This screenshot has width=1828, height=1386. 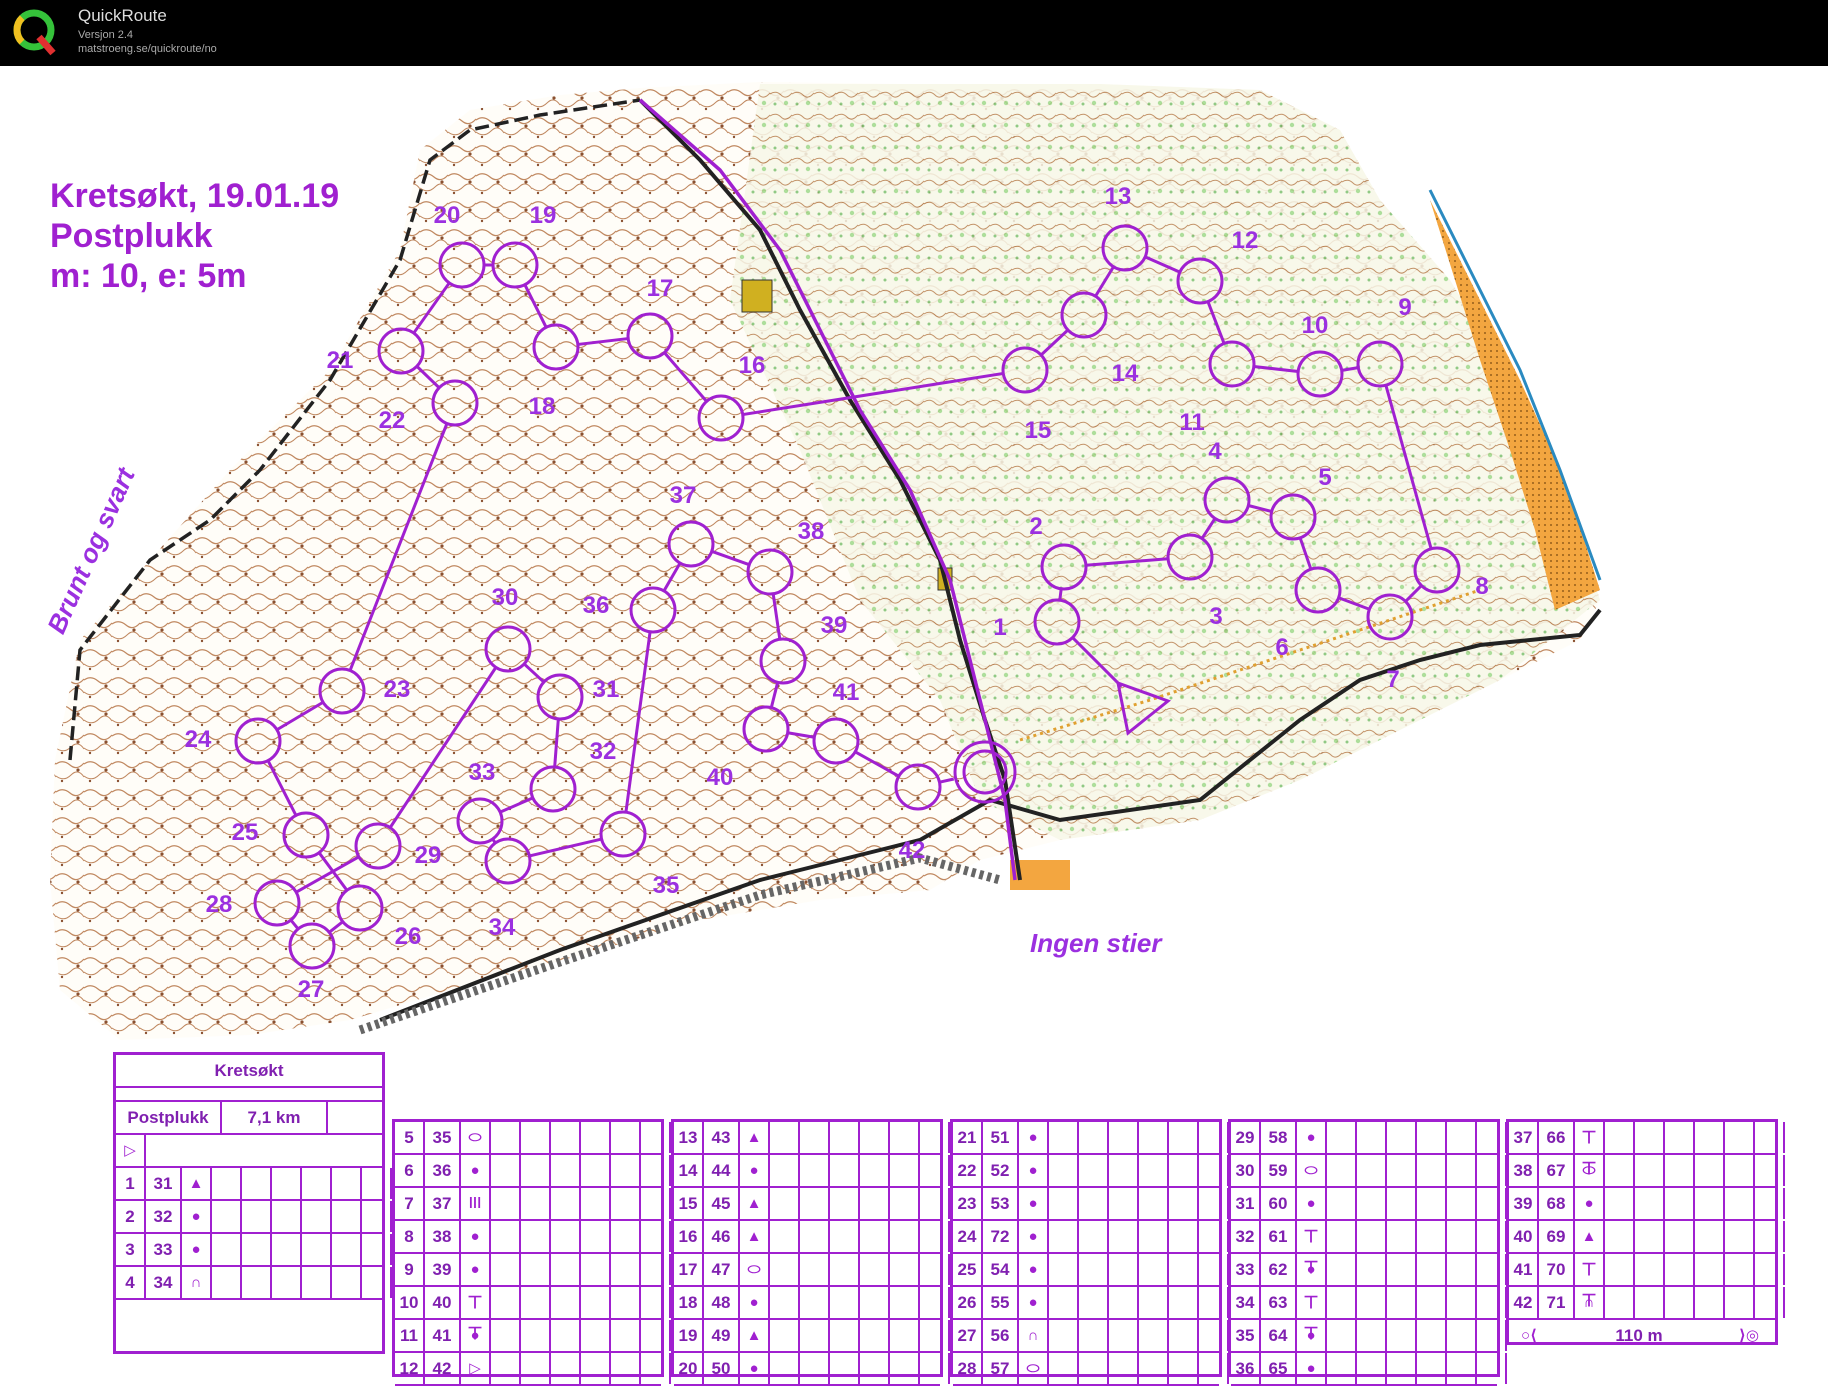 What do you see at coordinates (689, 1170) in the screenshot?
I see `desc-control-seq: 14` at bounding box center [689, 1170].